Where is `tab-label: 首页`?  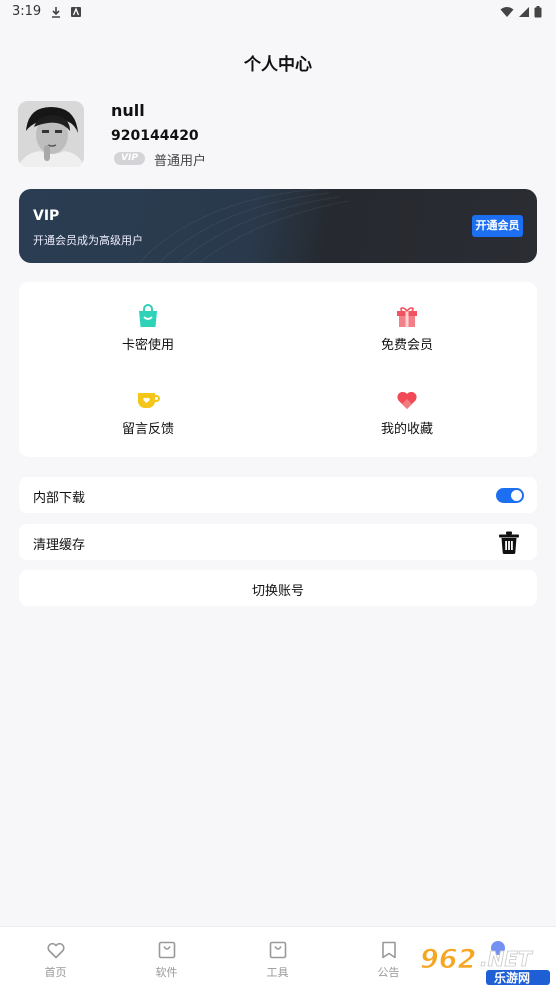
tab-label: 首页 is located at coordinates (55, 972).